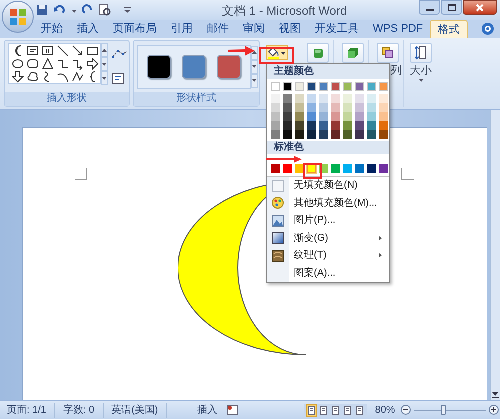 The width and height of the screenshot is (500, 419). Describe the element at coordinates (397, 71) in the screenshot. I see `group-label: 列` at that location.